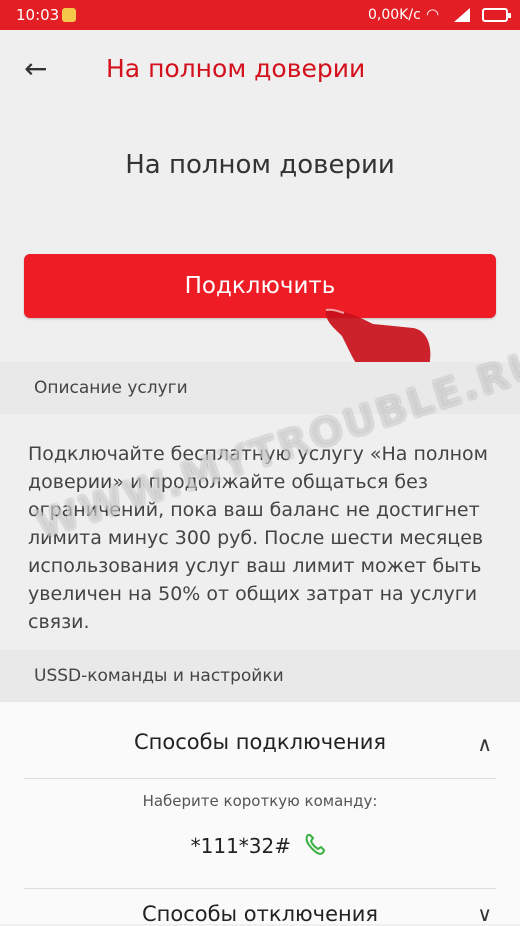 This screenshot has height=926, width=520. Describe the element at coordinates (35, 68) in the screenshot. I see `back-arrow-icon: ←` at that location.